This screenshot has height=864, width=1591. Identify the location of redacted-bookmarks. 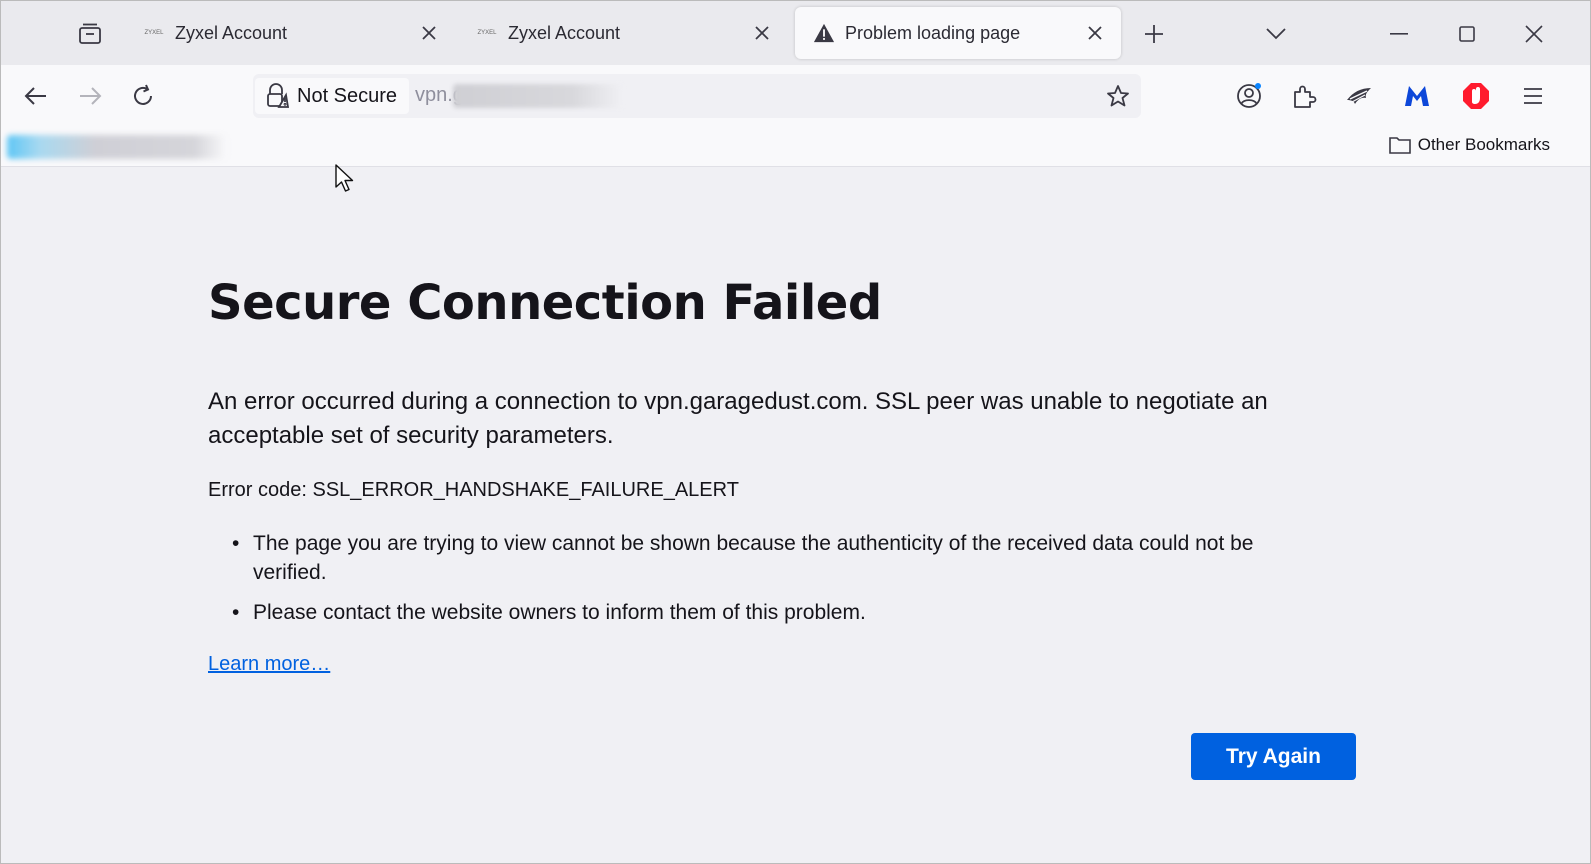
(117, 147).